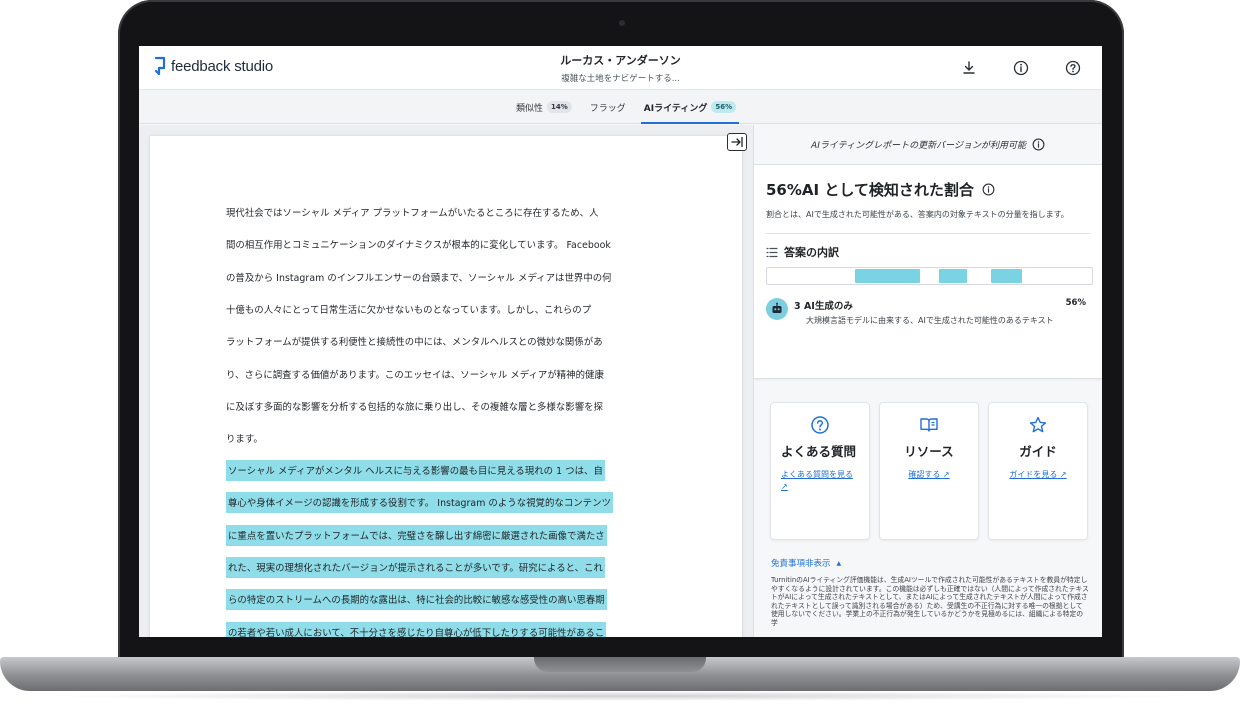 This screenshot has height=721, width=1240. What do you see at coordinates (416, 535) in the screenshot?
I see `line-text: に重点を置いたプラットフォームでは、完璧さを醸し出す綿密に厳選された画像で満たさ` at bounding box center [416, 535].